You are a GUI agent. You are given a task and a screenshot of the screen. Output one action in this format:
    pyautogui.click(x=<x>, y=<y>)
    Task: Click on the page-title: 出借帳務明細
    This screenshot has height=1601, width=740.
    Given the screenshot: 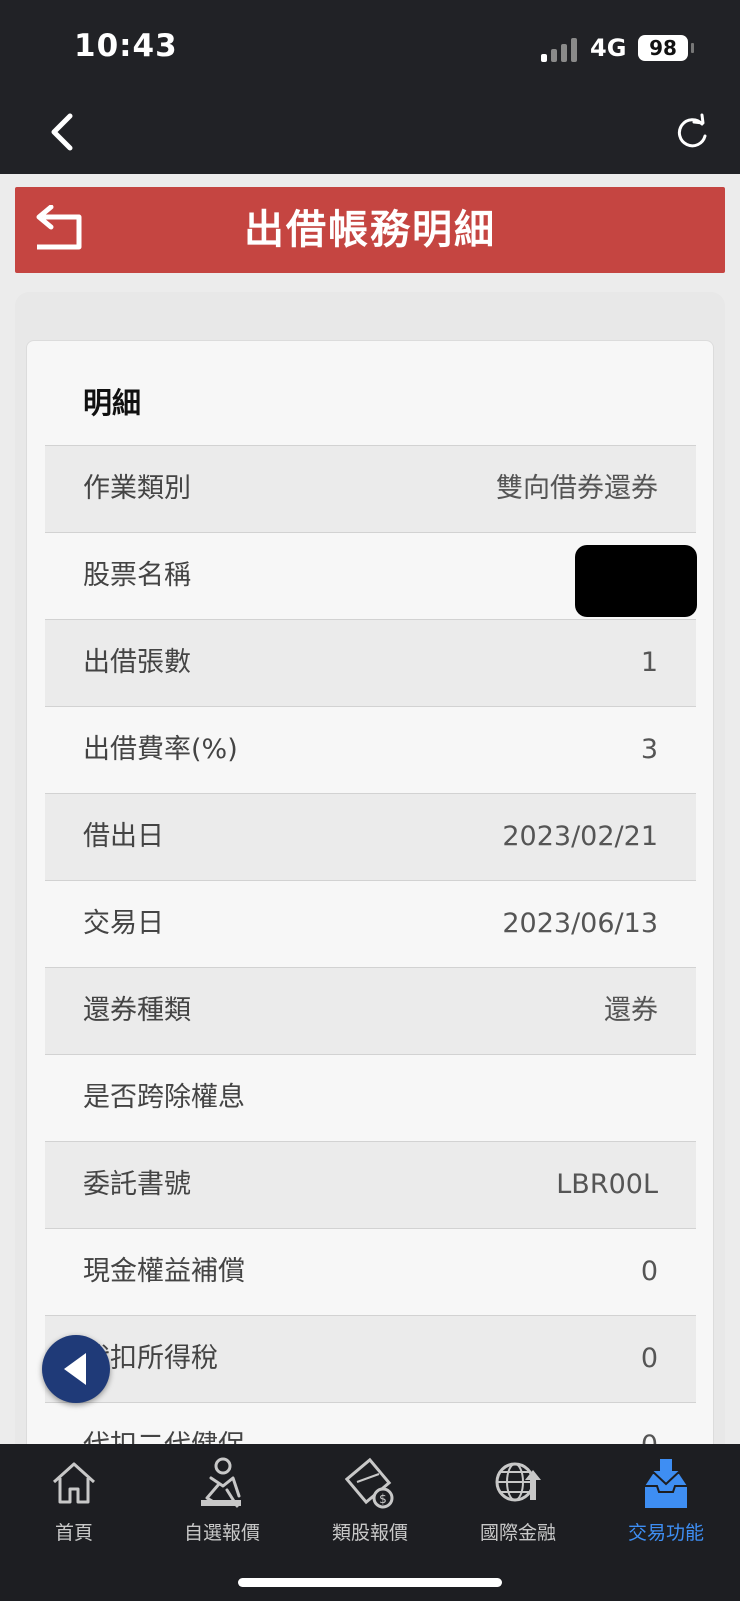 What is the action you would take?
    pyautogui.click(x=370, y=230)
    